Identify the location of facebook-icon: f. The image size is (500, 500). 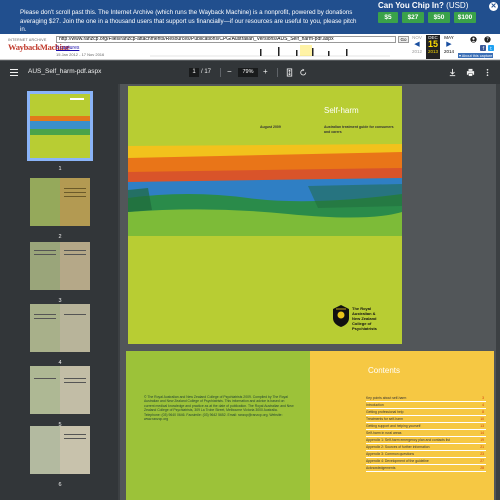
(483, 48).